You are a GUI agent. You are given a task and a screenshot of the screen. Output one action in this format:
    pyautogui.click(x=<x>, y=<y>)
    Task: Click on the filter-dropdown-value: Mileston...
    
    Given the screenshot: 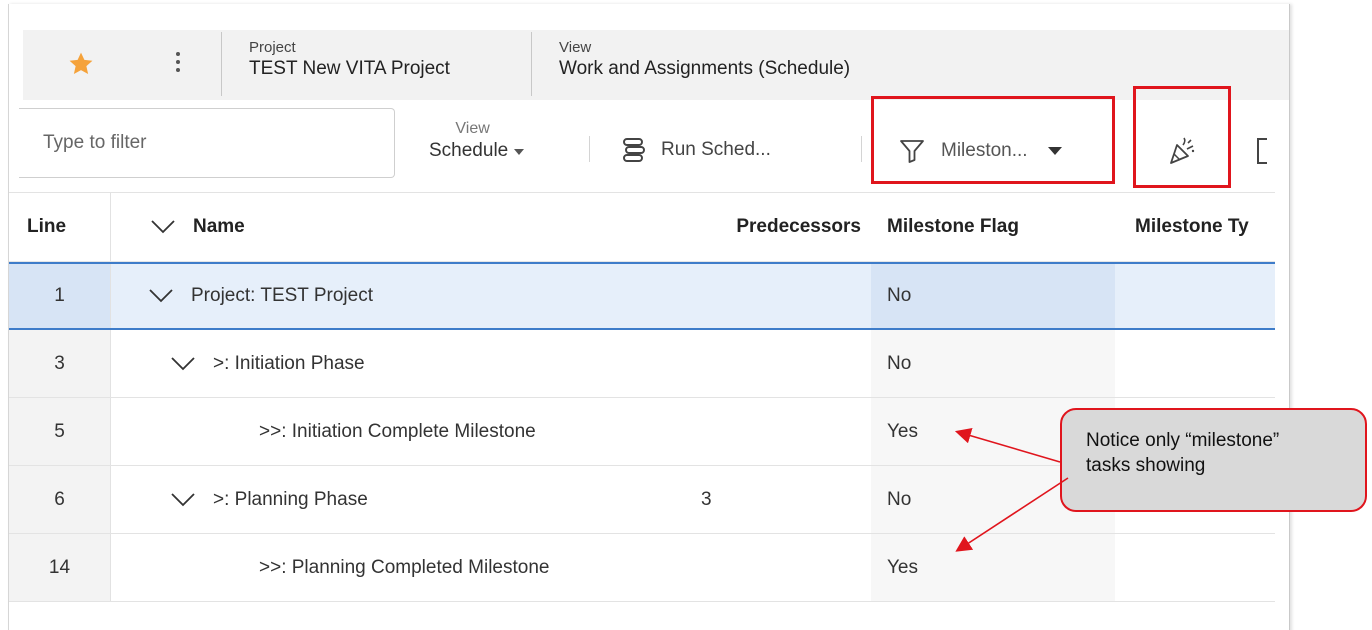 What is the action you would take?
    pyautogui.click(x=984, y=150)
    